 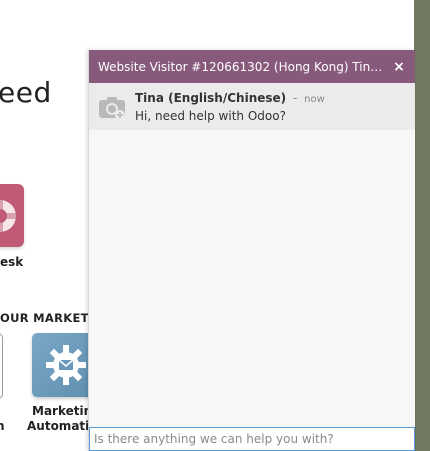 I want to click on close-icon: ×, so click(x=399, y=67).